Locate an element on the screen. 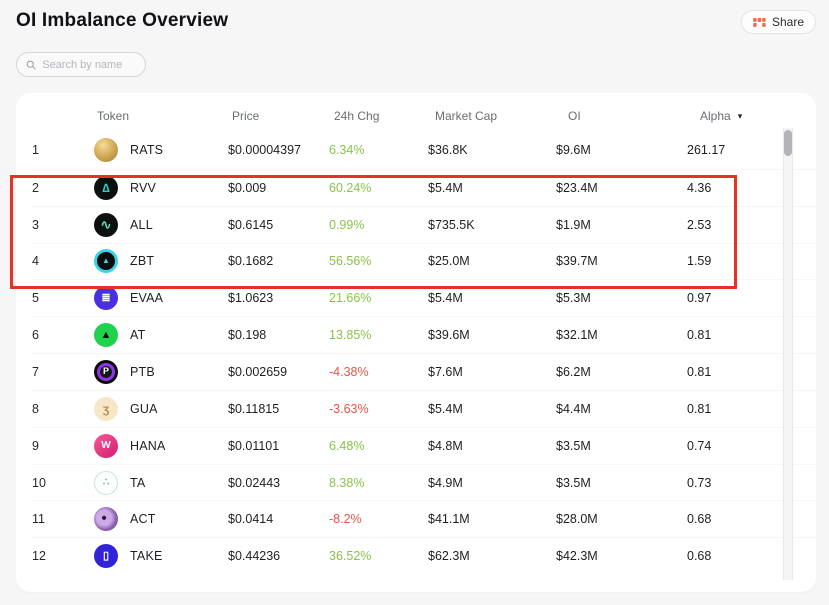 The image size is (829, 605). table-row: 8 ʒ GUA $0.11815 -3.63% $5.4M $4.4M 0.81 is located at coordinates (424, 408).